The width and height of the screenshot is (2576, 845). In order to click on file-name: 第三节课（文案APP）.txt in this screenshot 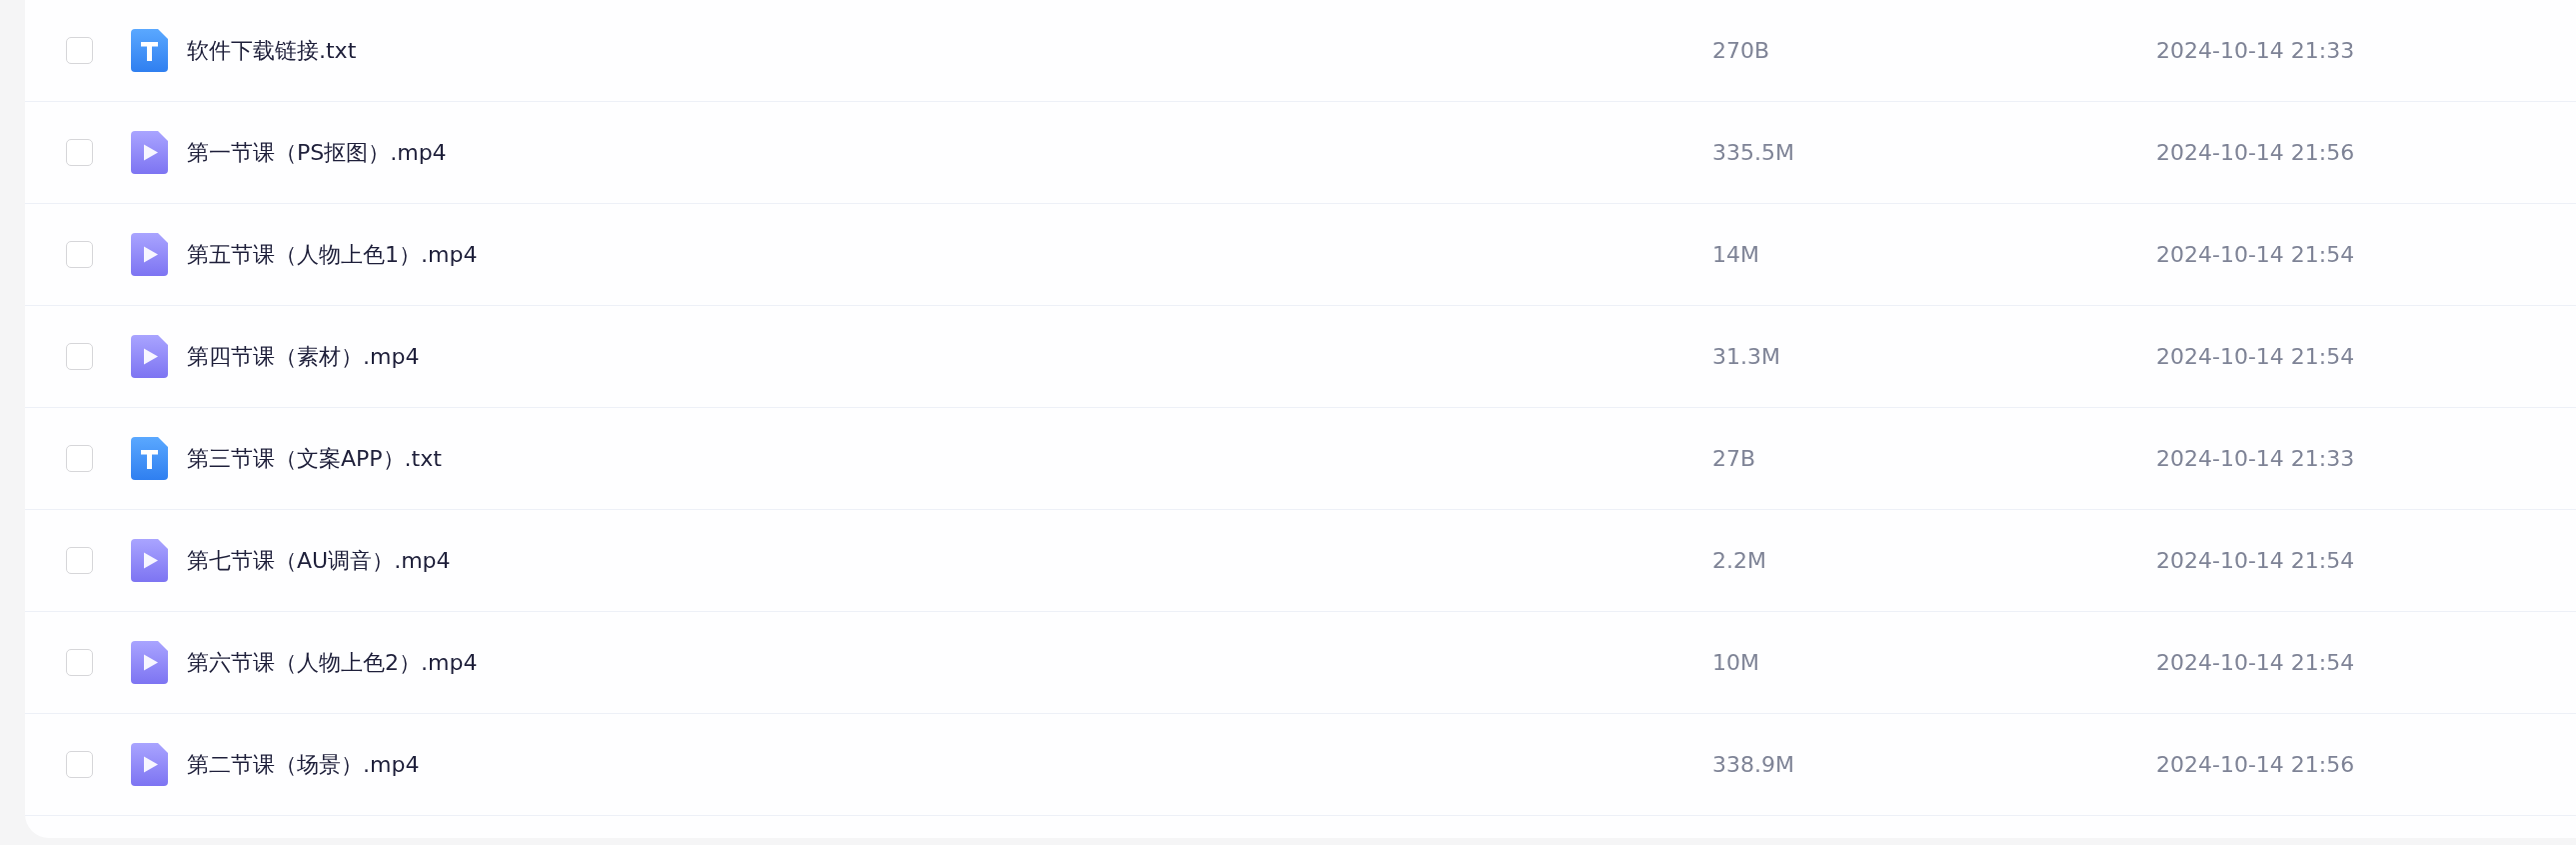, I will do `click(315, 458)`.